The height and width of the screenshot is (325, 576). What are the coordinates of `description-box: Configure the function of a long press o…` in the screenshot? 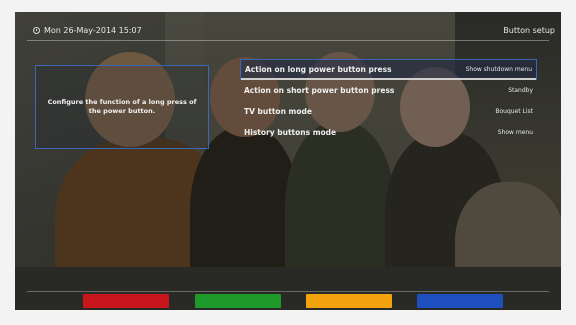 It's located at (122, 107).